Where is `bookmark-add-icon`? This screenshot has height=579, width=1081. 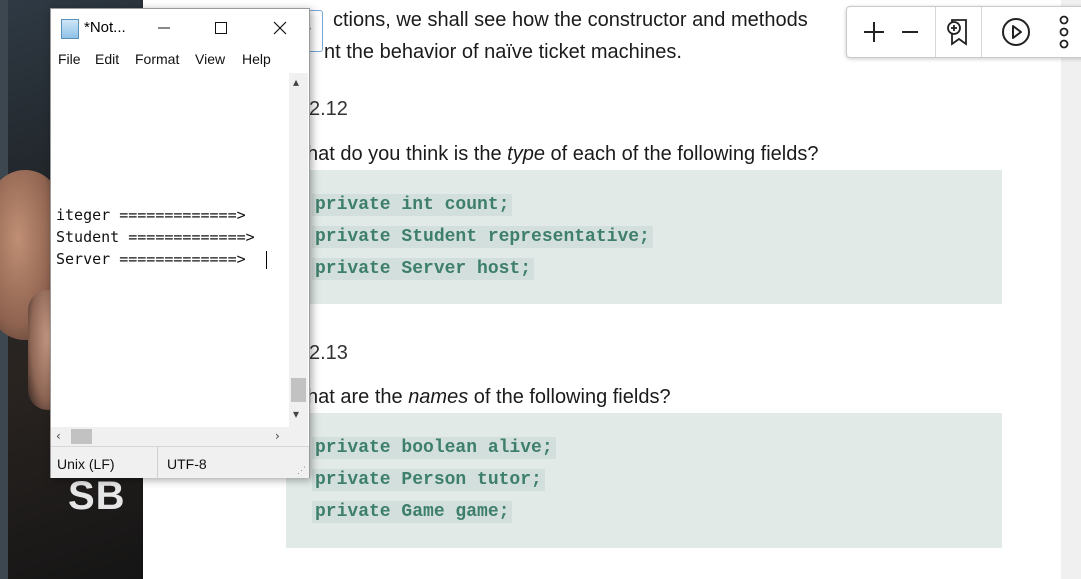
bookmark-add-icon is located at coordinates (957, 32).